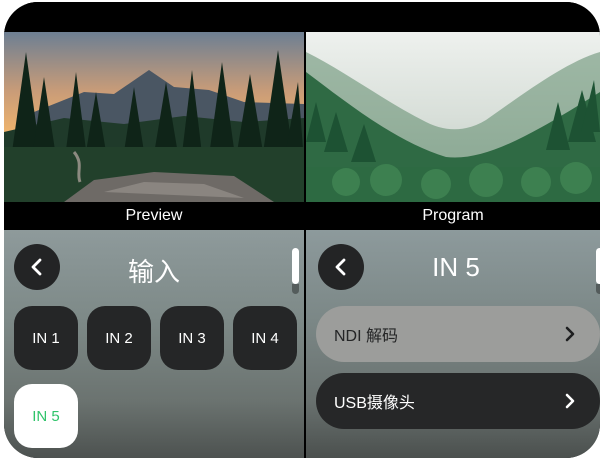 Image resolution: width=604 pixels, height=461 pixels. What do you see at coordinates (458, 401) in the screenshot?
I see `usb-camera-row: USB摄像头` at bounding box center [458, 401].